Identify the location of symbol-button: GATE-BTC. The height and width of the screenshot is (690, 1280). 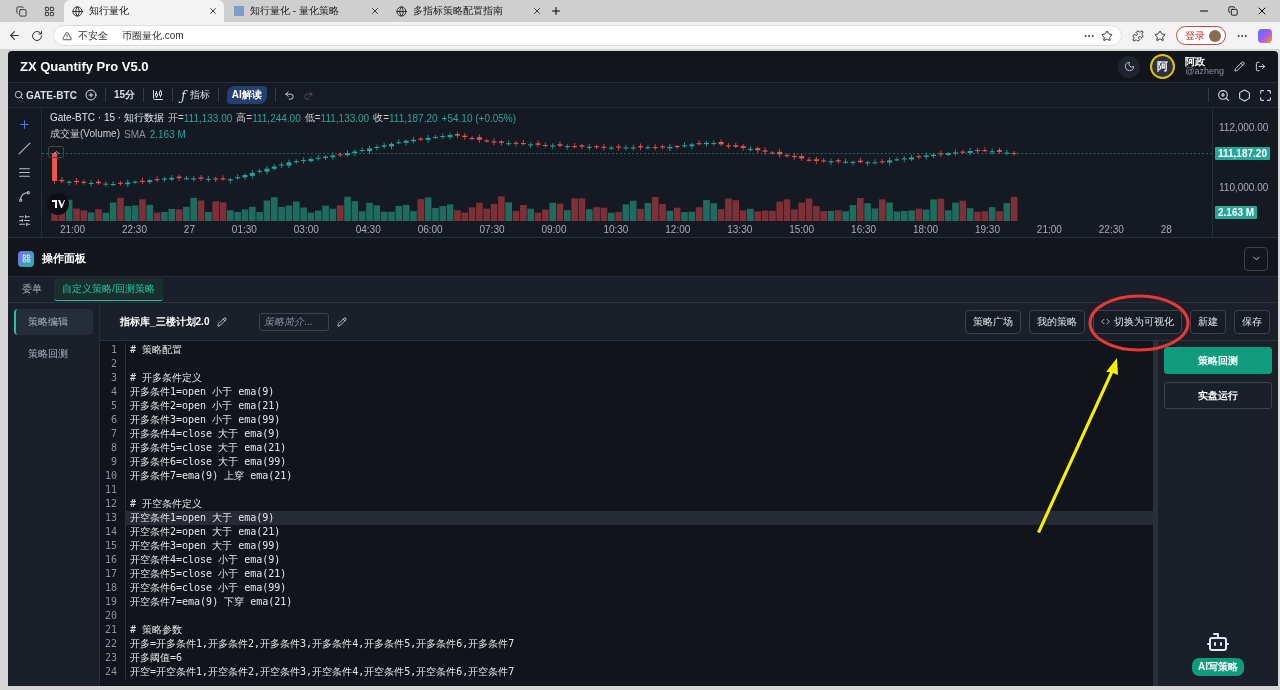
(51, 95).